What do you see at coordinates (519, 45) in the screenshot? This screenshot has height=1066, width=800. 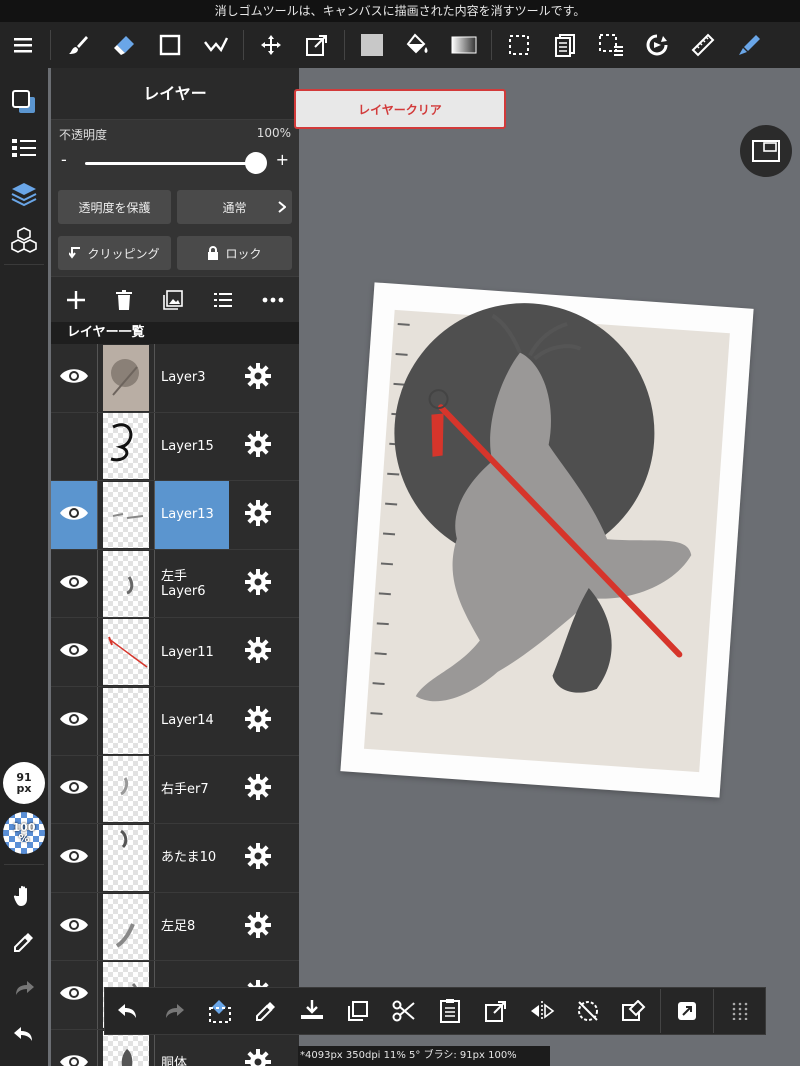 I see `select-icon` at bounding box center [519, 45].